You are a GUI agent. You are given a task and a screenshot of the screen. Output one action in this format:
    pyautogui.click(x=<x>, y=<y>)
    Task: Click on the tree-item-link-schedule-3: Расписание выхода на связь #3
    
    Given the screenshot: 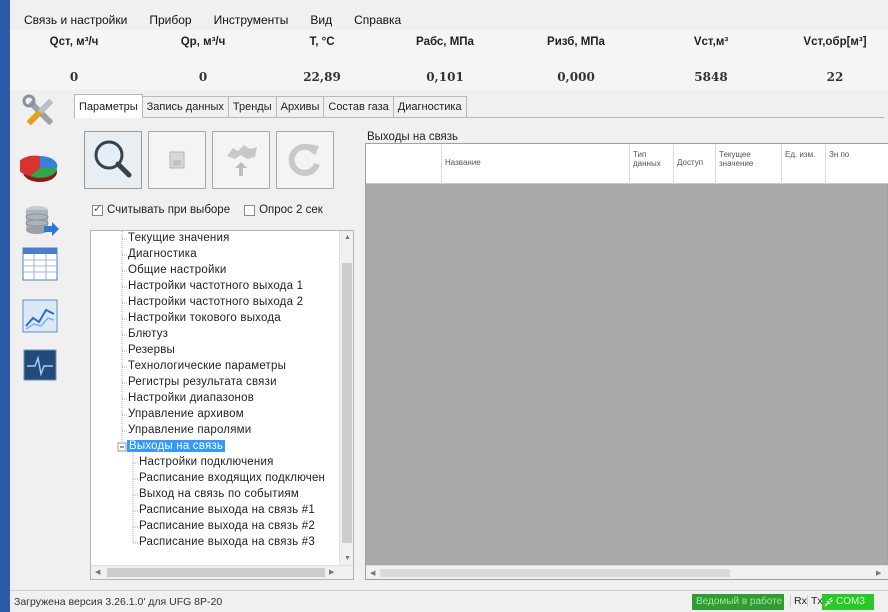 What is the action you would take?
    pyautogui.click(x=227, y=542)
    